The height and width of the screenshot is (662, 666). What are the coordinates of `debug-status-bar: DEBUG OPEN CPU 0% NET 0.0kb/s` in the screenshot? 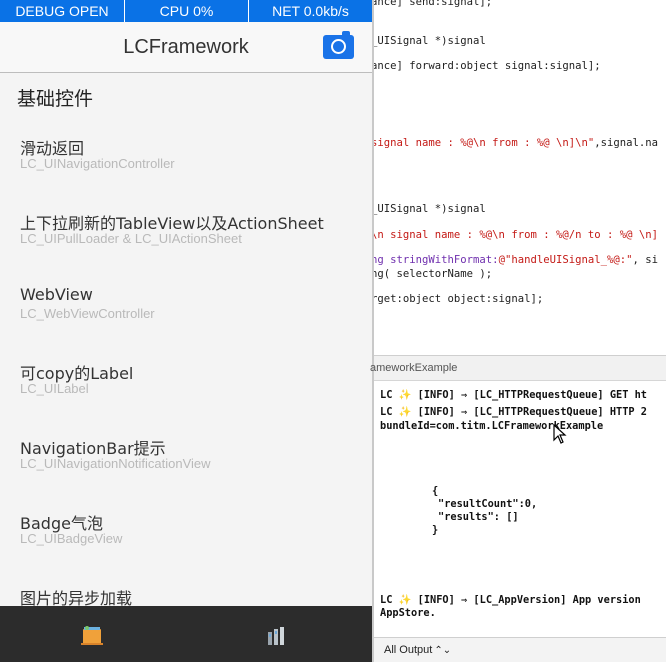 It's located at (186, 11).